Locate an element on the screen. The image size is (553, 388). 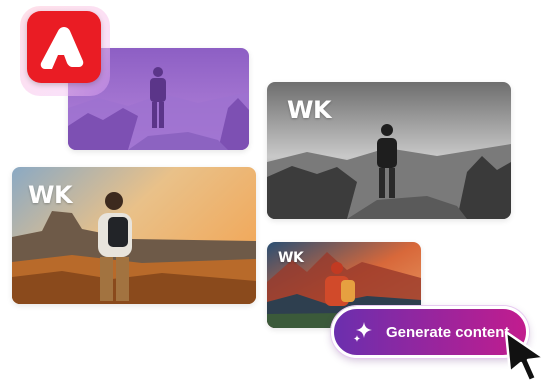
generate-content-button: Generate content is located at coordinates (430, 332).